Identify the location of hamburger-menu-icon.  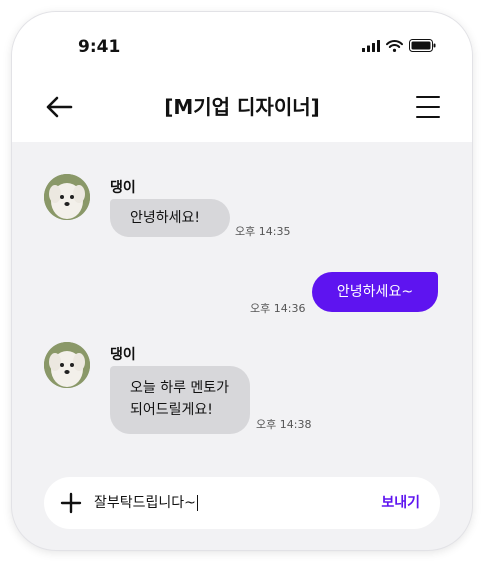
(428, 107).